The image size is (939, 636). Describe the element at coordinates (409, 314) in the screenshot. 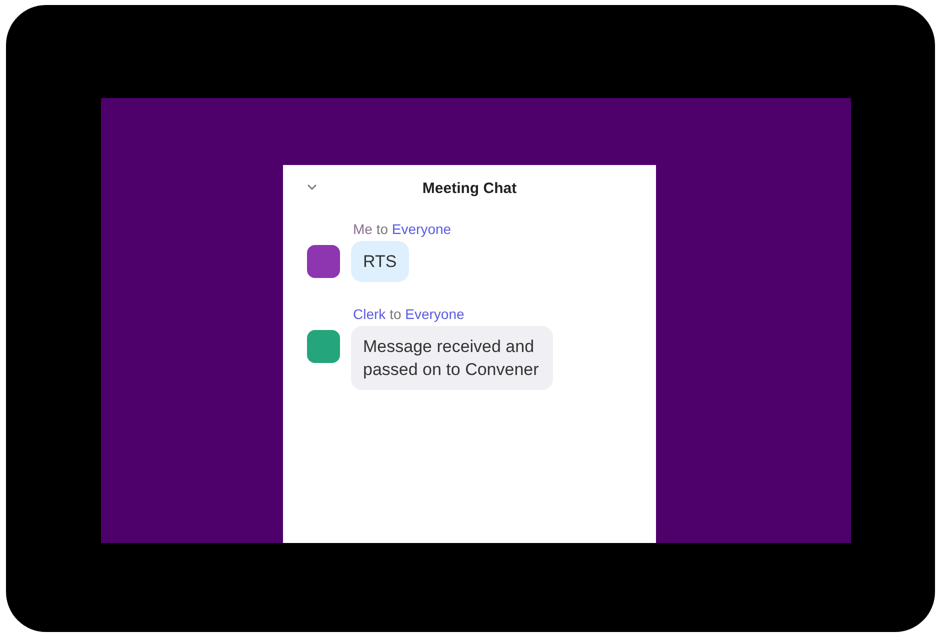

I see `message-header: Clerk to Everyone` at that location.